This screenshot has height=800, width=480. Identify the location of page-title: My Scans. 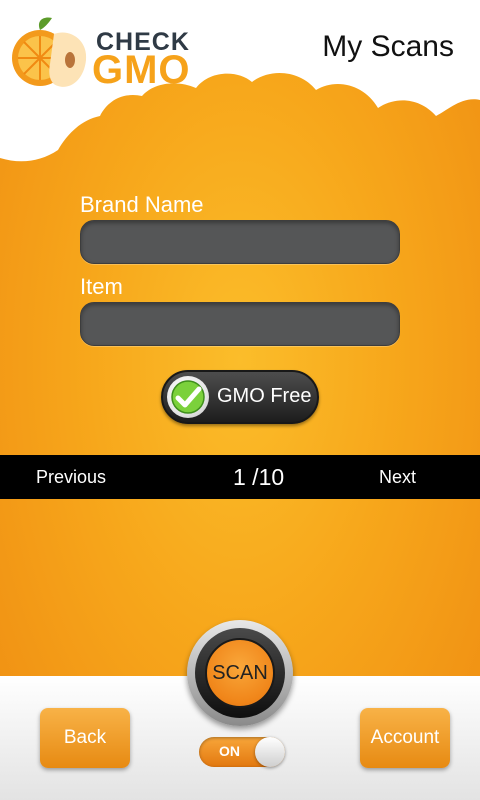
(388, 46).